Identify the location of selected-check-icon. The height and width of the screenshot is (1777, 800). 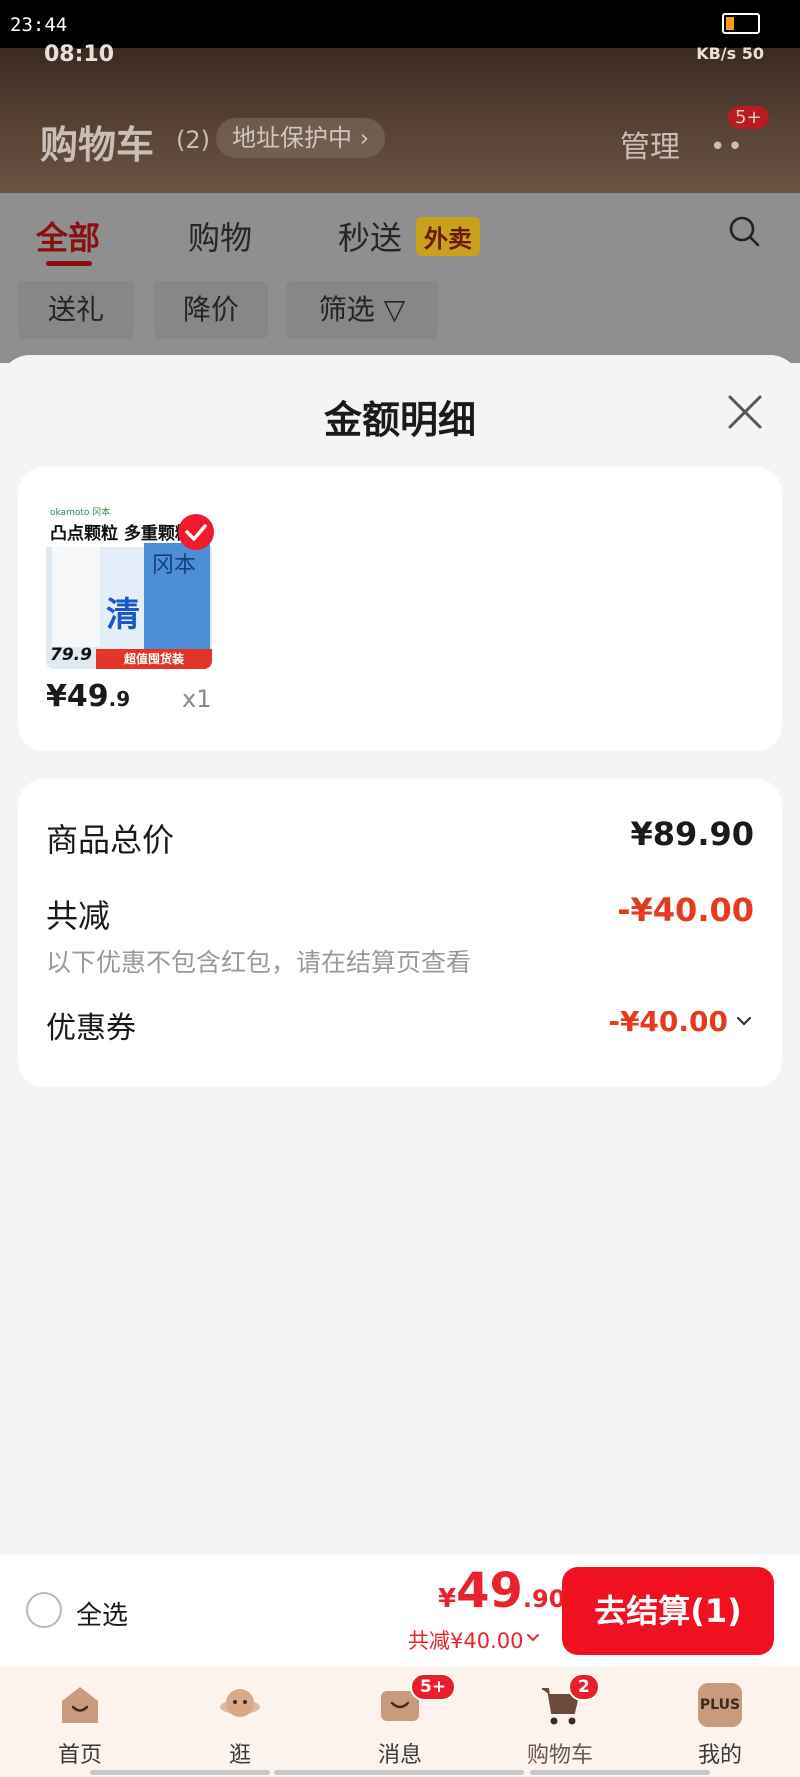
(196, 532).